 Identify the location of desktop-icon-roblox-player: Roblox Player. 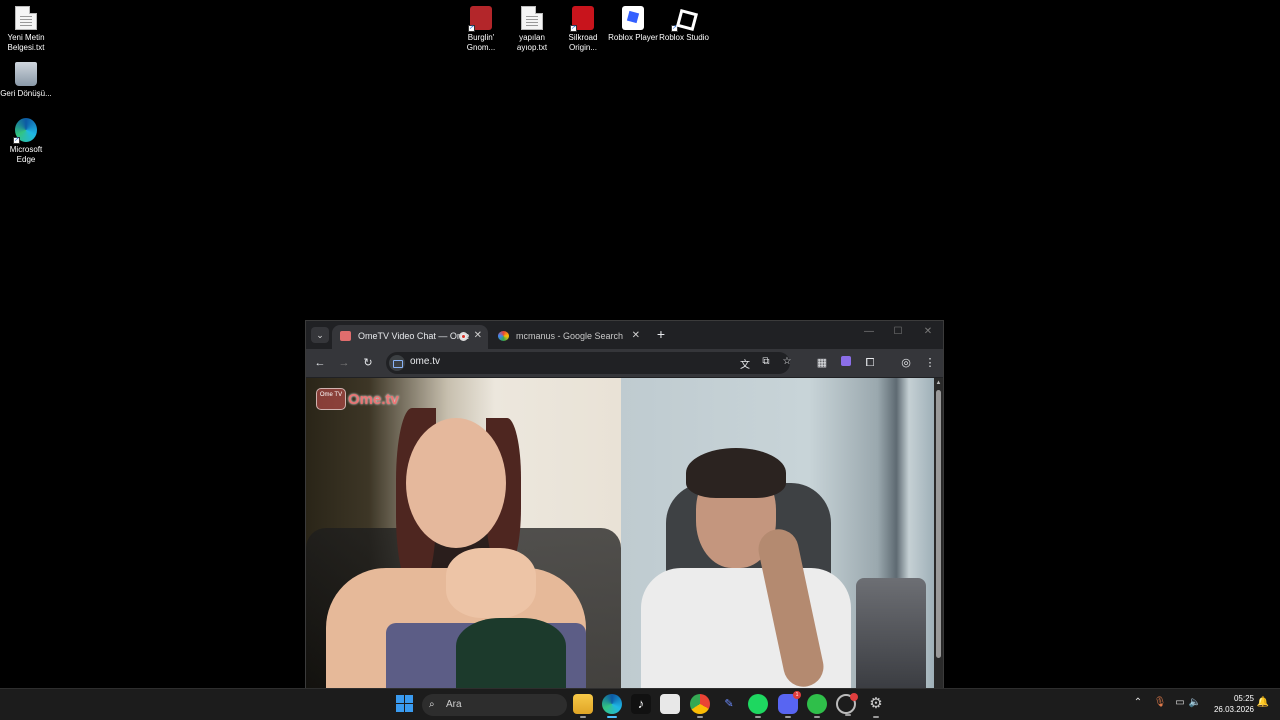
(633, 24).